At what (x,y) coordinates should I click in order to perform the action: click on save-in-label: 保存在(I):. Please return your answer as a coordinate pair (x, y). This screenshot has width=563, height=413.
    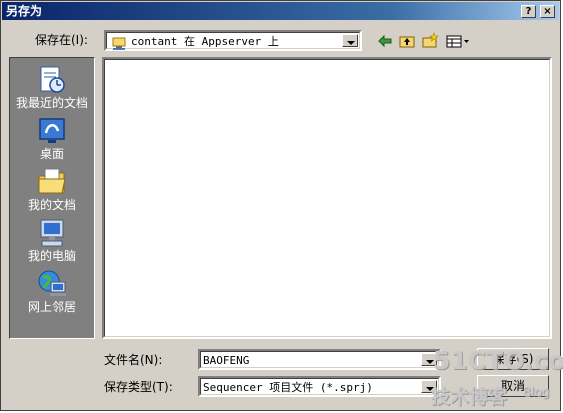
    Looking at the image, I should click on (61, 40).